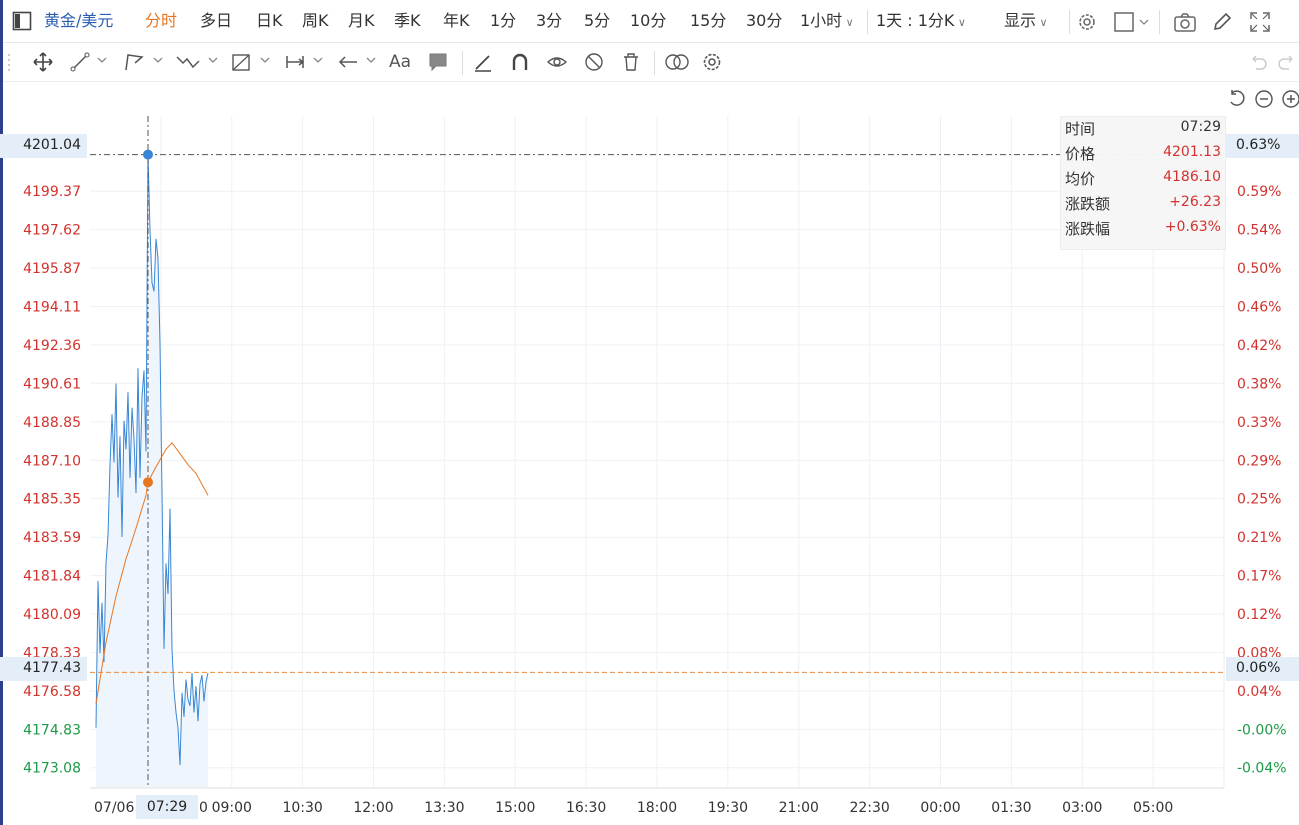 The height and width of the screenshot is (825, 1299). I want to click on percent-tick-label: 0.21%, so click(1259, 538).